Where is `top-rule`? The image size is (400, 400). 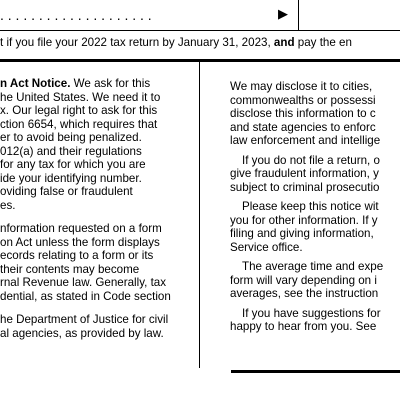 top-rule is located at coordinates (200, 30).